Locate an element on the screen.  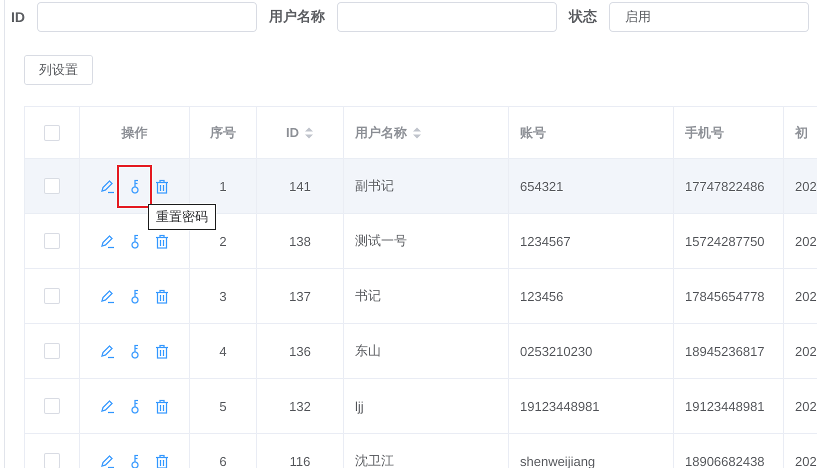
select-all-checkbox is located at coordinates (52, 132).